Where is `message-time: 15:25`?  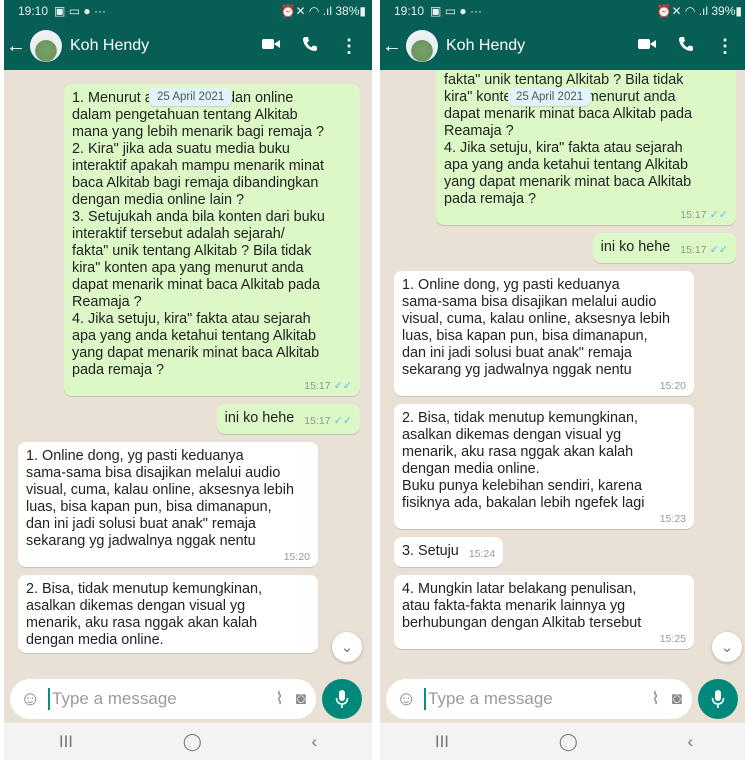 message-time: 15:25 is located at coordinates (672, 639).